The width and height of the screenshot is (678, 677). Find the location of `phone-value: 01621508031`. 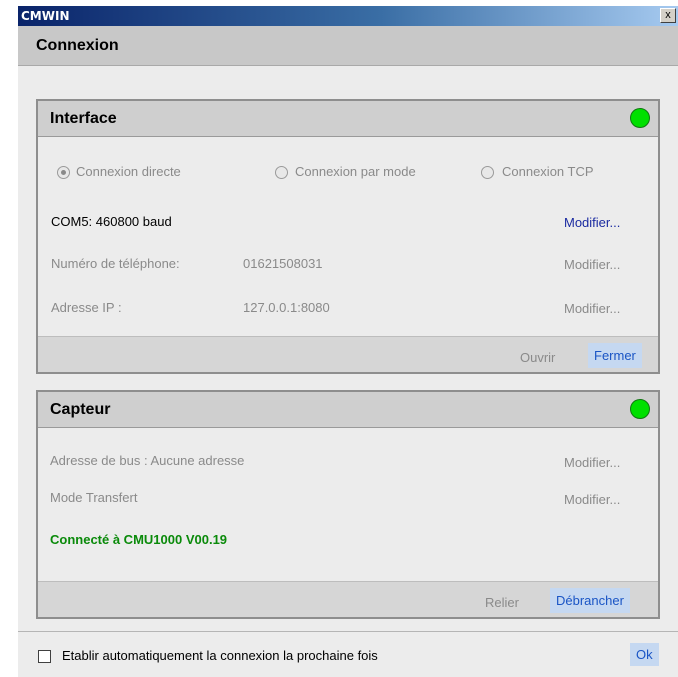

phone-value: 01621508031 is located at coordinates (283, 263).